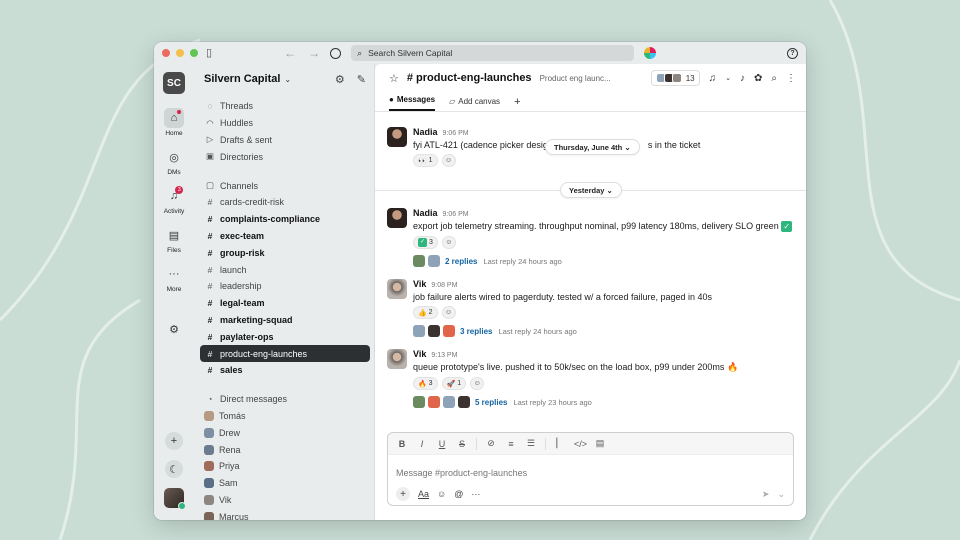 The image size is (960, 540). I want to click on sidebar-dm-vik: Vik, so click(285, 500).